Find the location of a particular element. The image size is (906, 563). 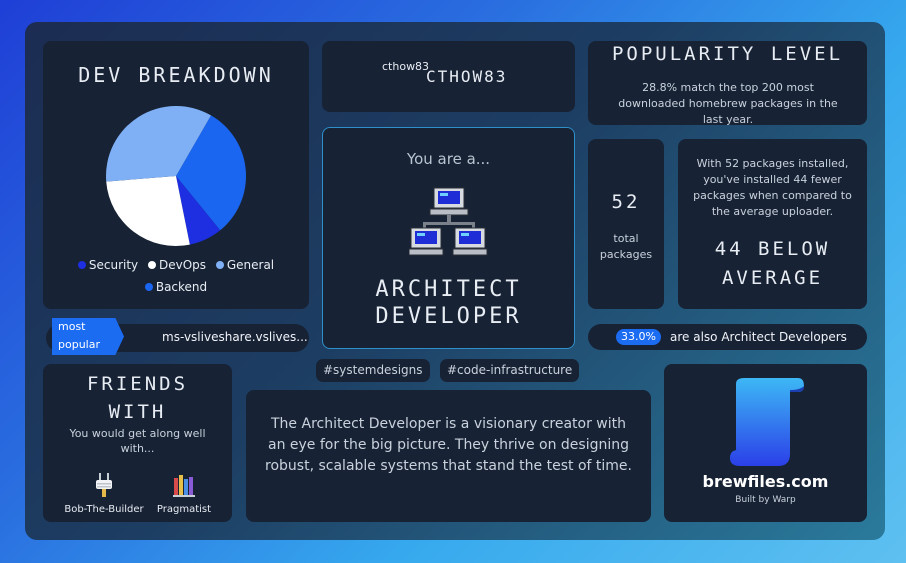

friend-name-pragmatist: Pragmatist is located at coordinates (184, 509).